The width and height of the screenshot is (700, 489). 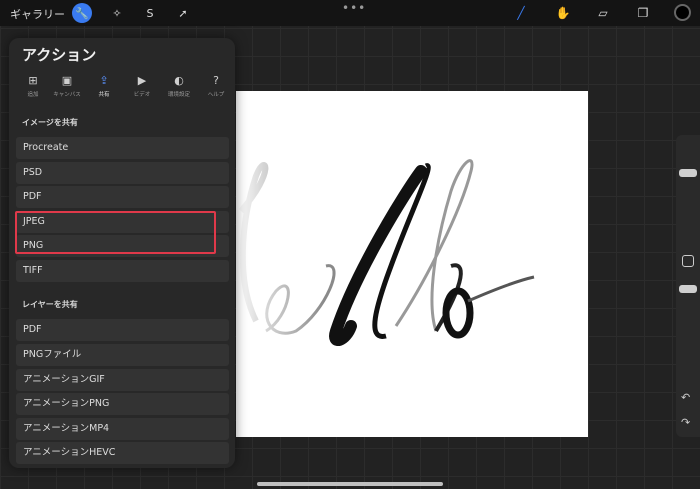 I want to click on brush-size-slider, so click(x=688, y=173).